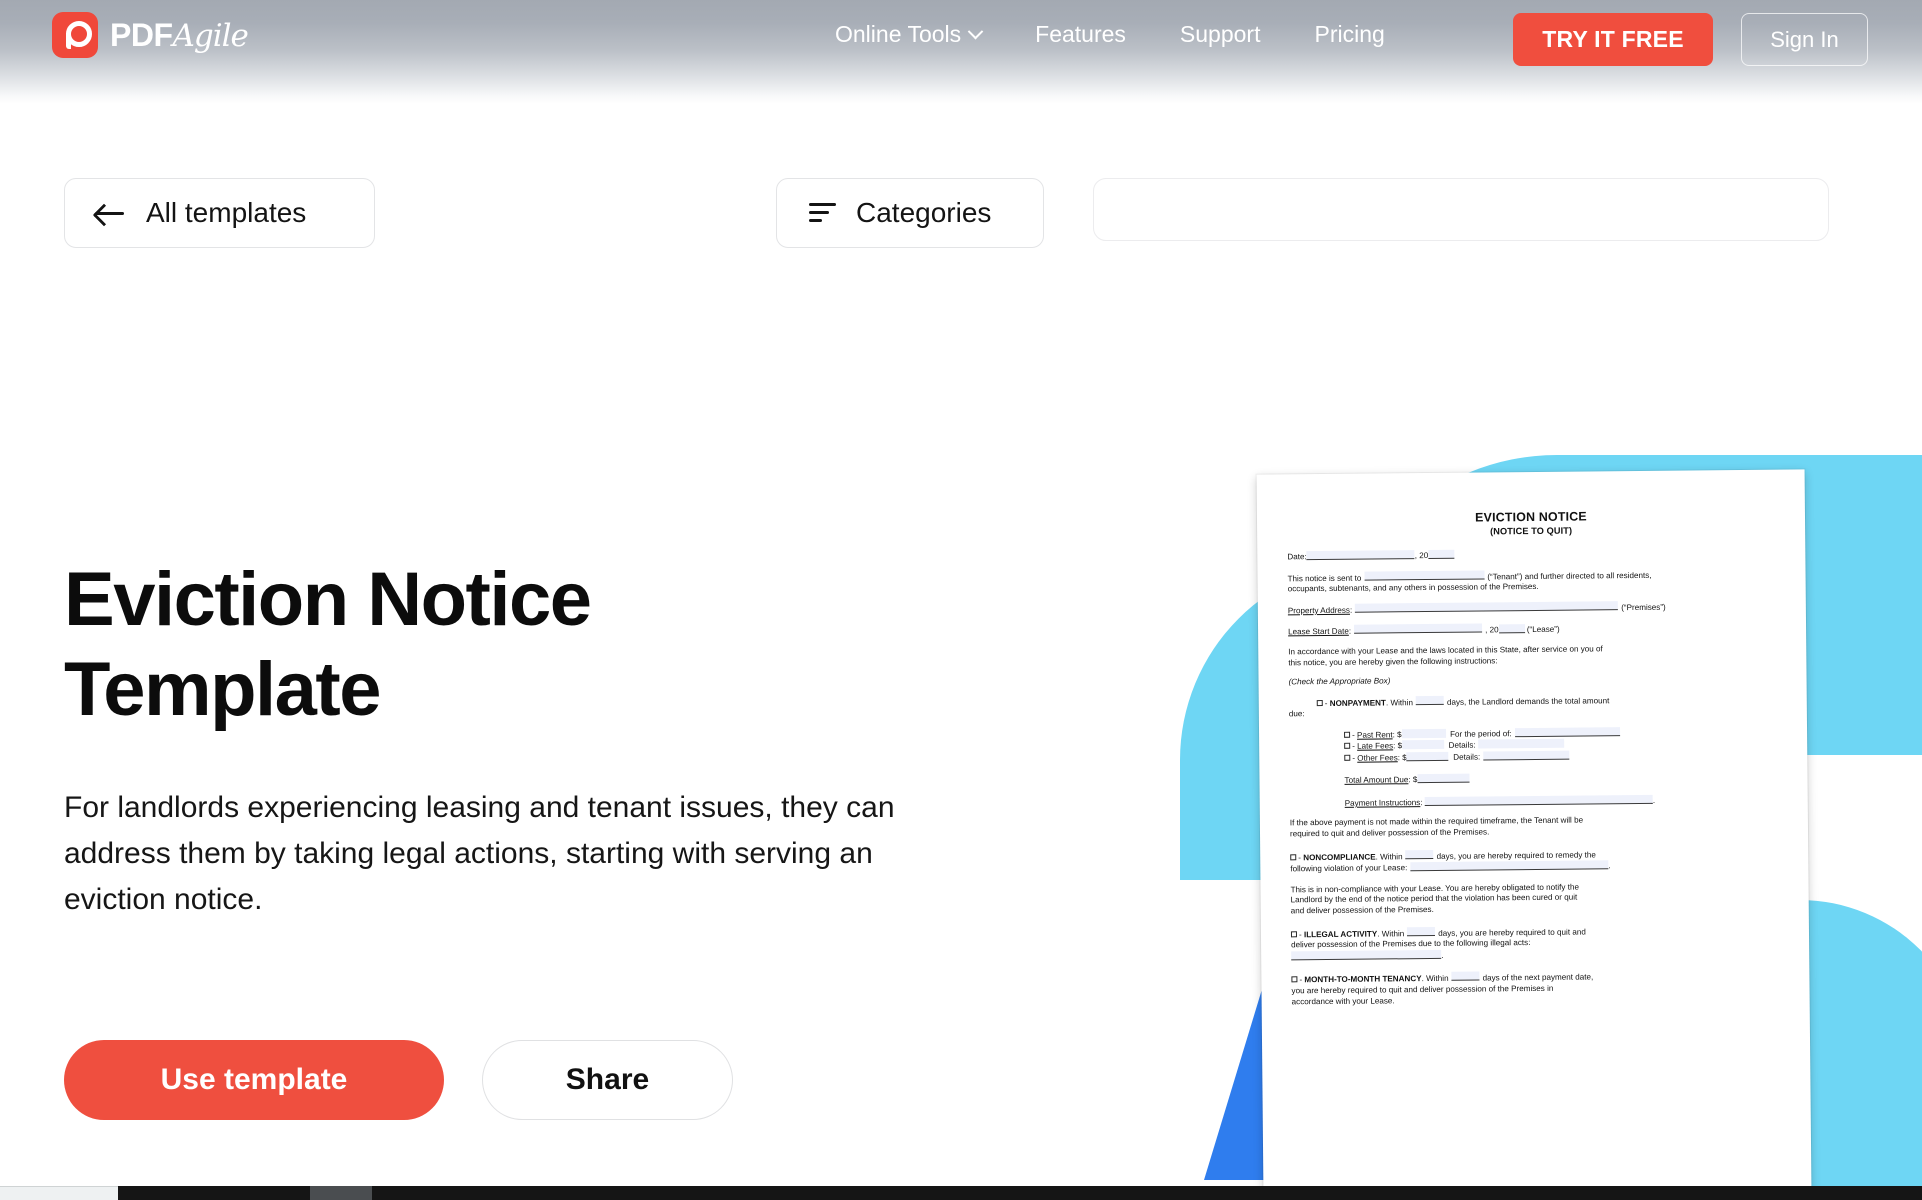 The image size is (1922, 1200). What do you see at coordinates (75, 35) in the screenshot?
I see `pdfagile-logo-icon` at bounding box center [75, 35].